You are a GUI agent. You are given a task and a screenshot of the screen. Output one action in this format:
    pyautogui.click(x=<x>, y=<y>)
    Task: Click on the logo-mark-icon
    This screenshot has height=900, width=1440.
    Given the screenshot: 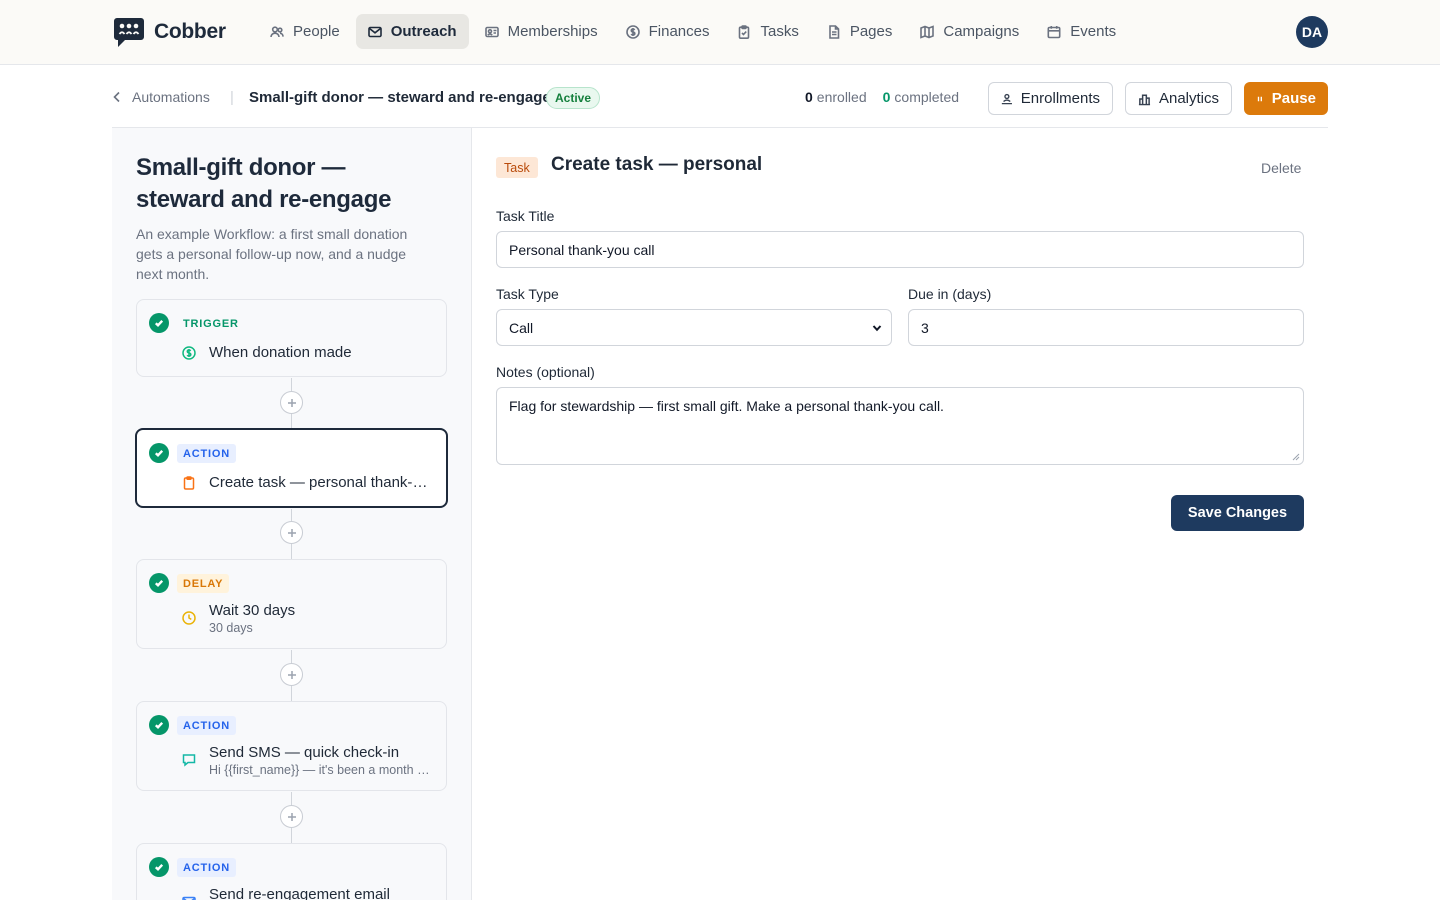 What is the action you would take?
    pyautogui.click(x=129, y=32)
    